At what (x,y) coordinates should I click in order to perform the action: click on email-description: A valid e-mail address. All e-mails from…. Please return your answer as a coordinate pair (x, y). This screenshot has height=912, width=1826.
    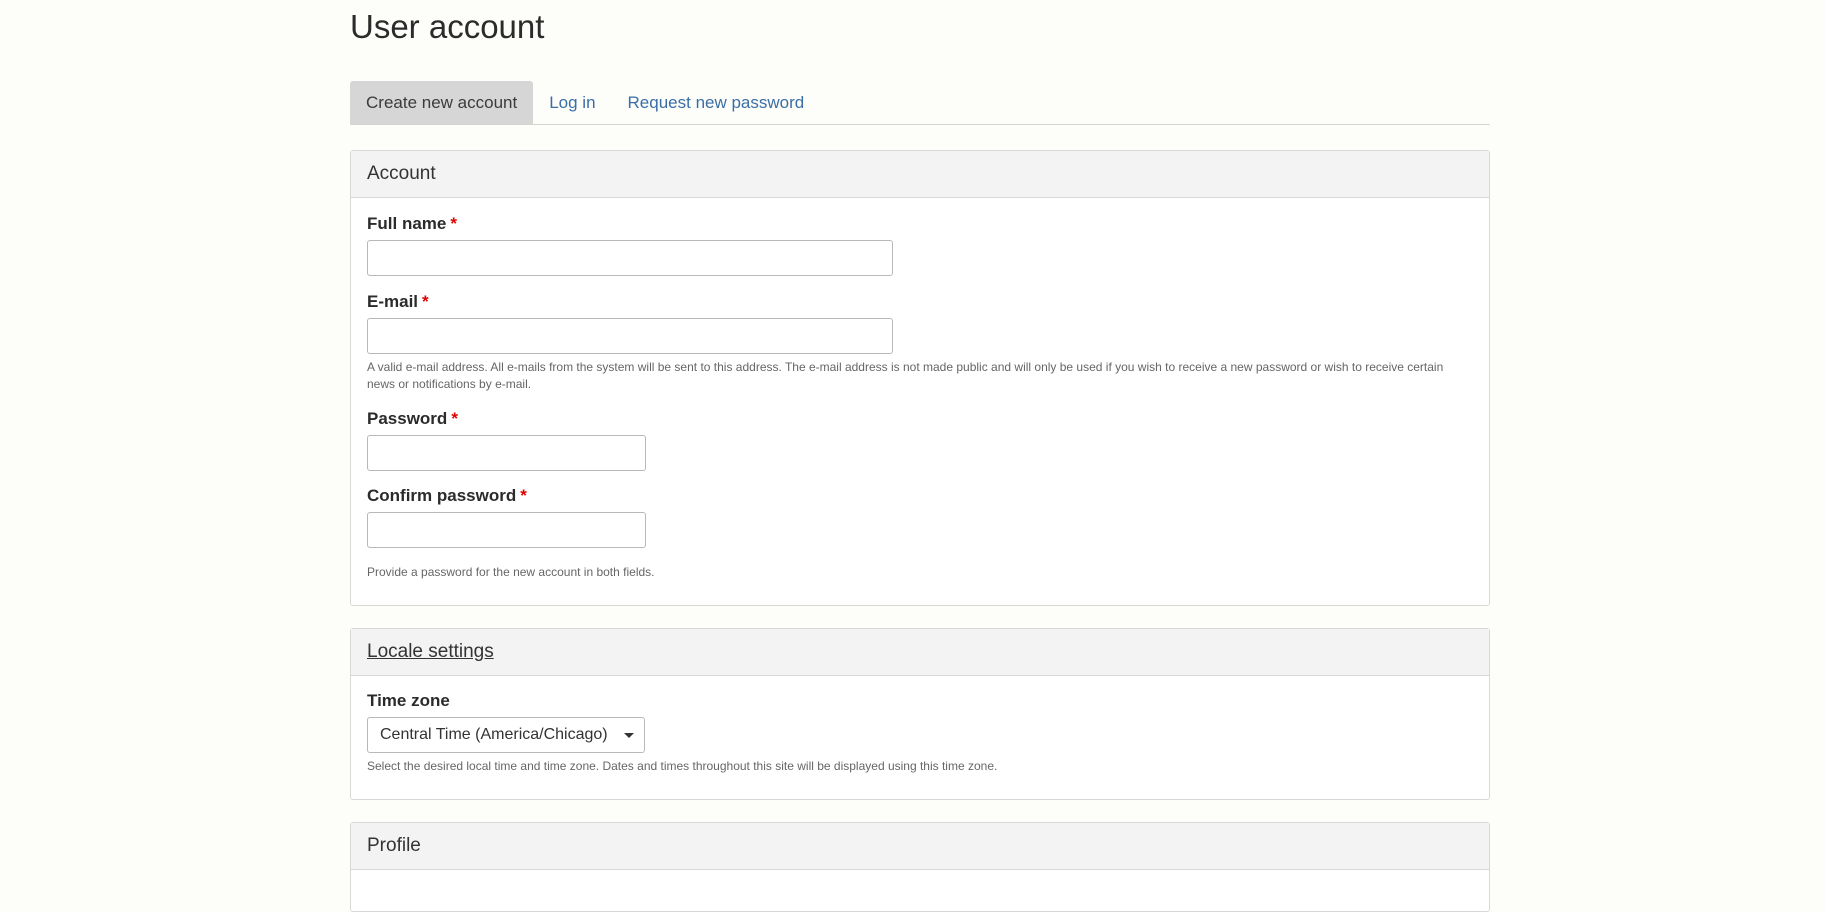
    Looking at the image, I should click on (905, 375).